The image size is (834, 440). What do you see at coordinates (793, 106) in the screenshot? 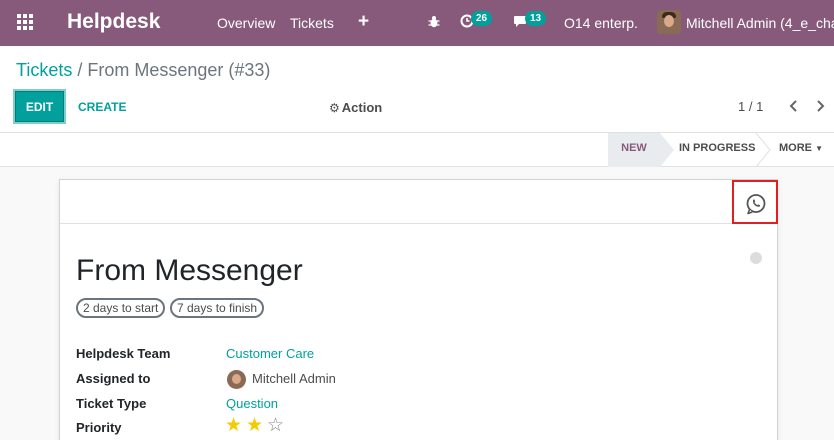
I see `pager-previous-icon` at bounding box center [793, 106].